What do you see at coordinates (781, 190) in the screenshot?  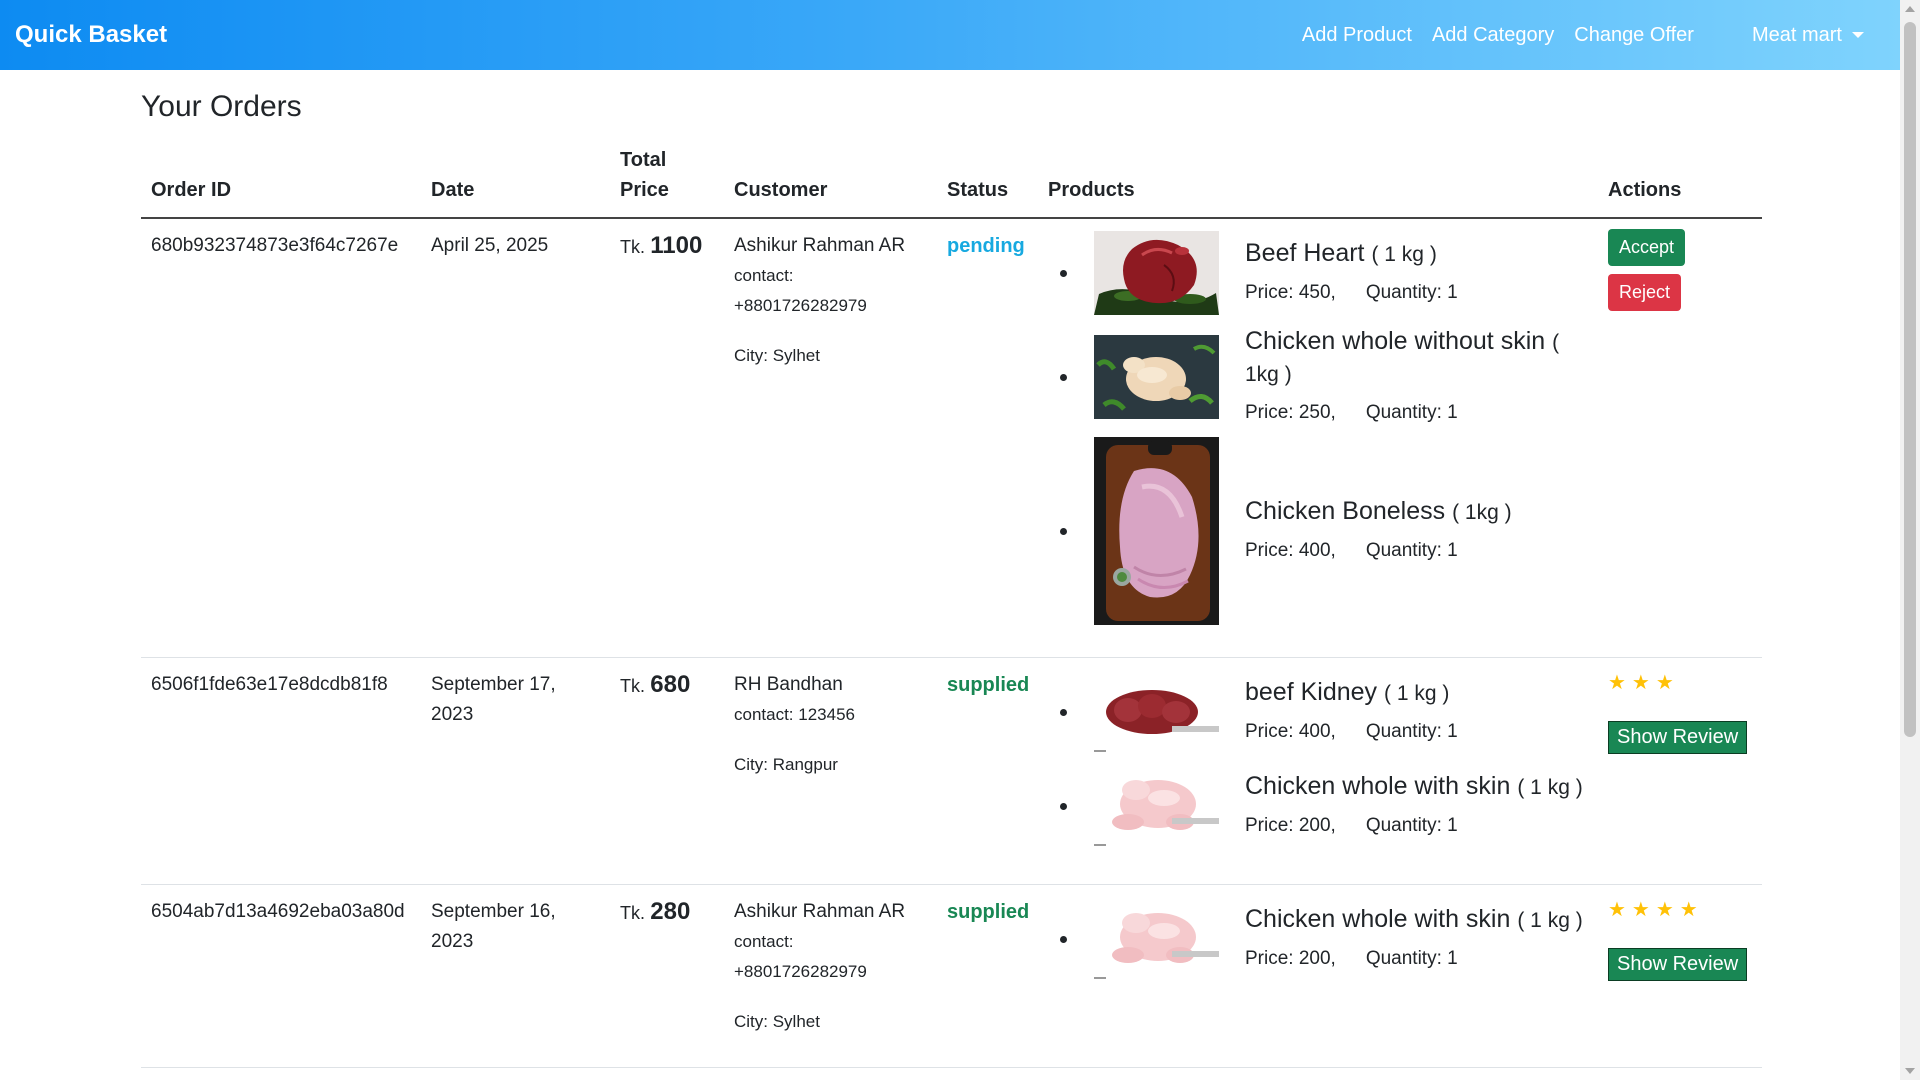 I see `header-customer: Customer` at bounding box center [781, 190].